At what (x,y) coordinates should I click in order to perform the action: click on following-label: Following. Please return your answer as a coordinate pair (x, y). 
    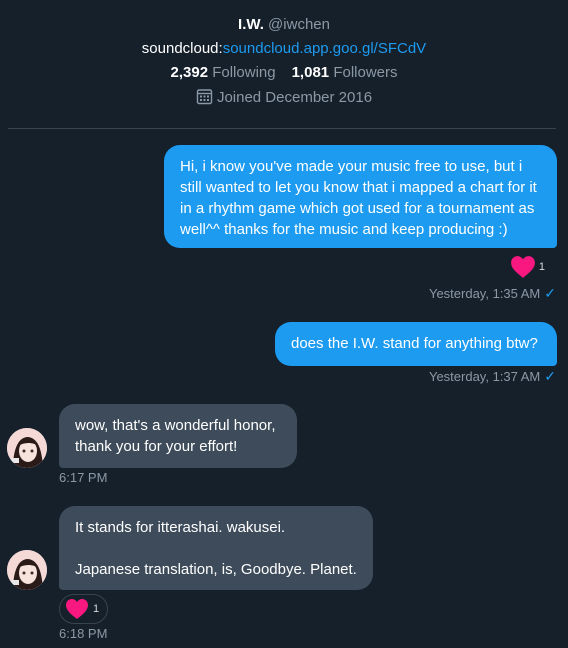
    Looking at the image, I should click on (244, 72).